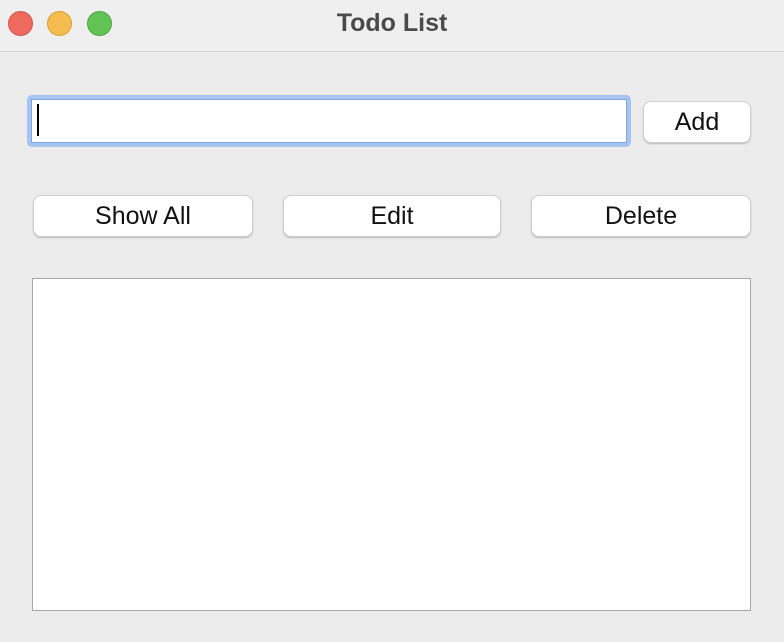 The height and width of the screenshot is (642, 784). I want to click on delete-button: Delete, so click(641, 216).